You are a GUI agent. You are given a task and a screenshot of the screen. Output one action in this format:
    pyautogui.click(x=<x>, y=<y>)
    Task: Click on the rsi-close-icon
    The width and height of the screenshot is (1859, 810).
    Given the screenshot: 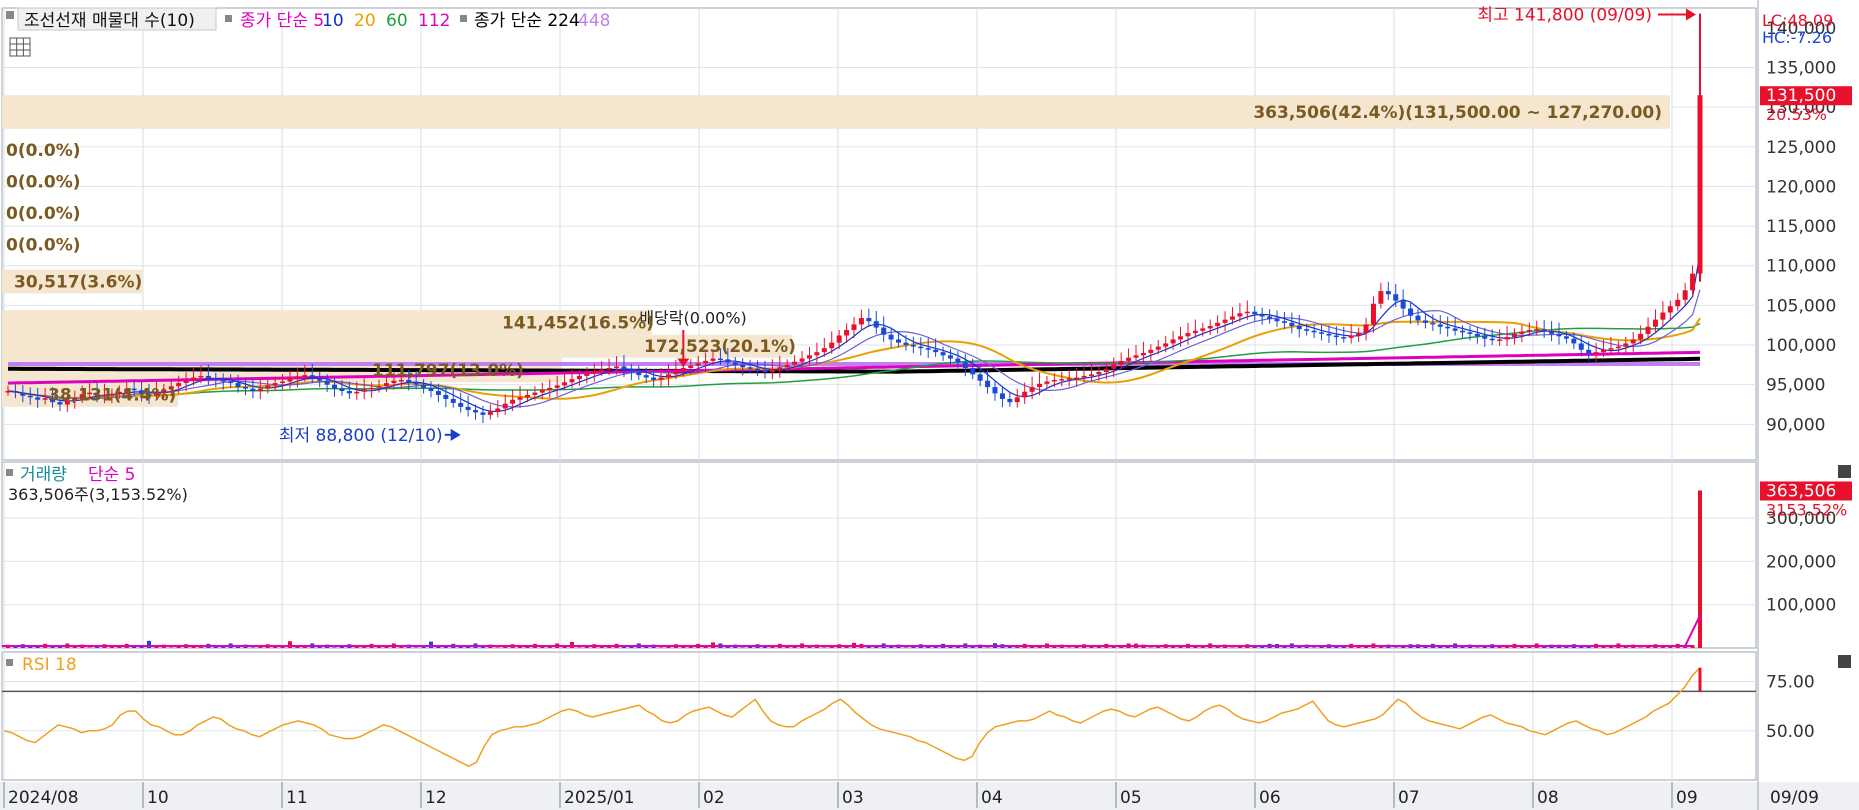 What is the action you would take?
    pyautogui.click(x=1844, y=661)
    